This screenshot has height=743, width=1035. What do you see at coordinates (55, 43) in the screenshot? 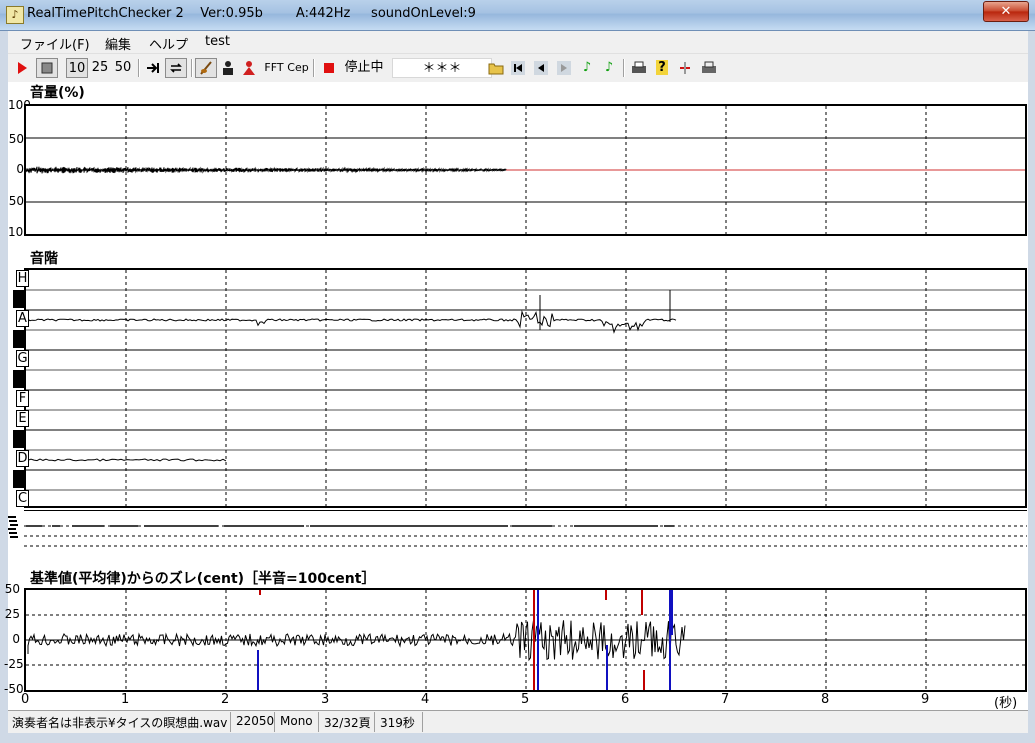
I see `menu-file: ファイル(F)` at bounding box center [55, 43].